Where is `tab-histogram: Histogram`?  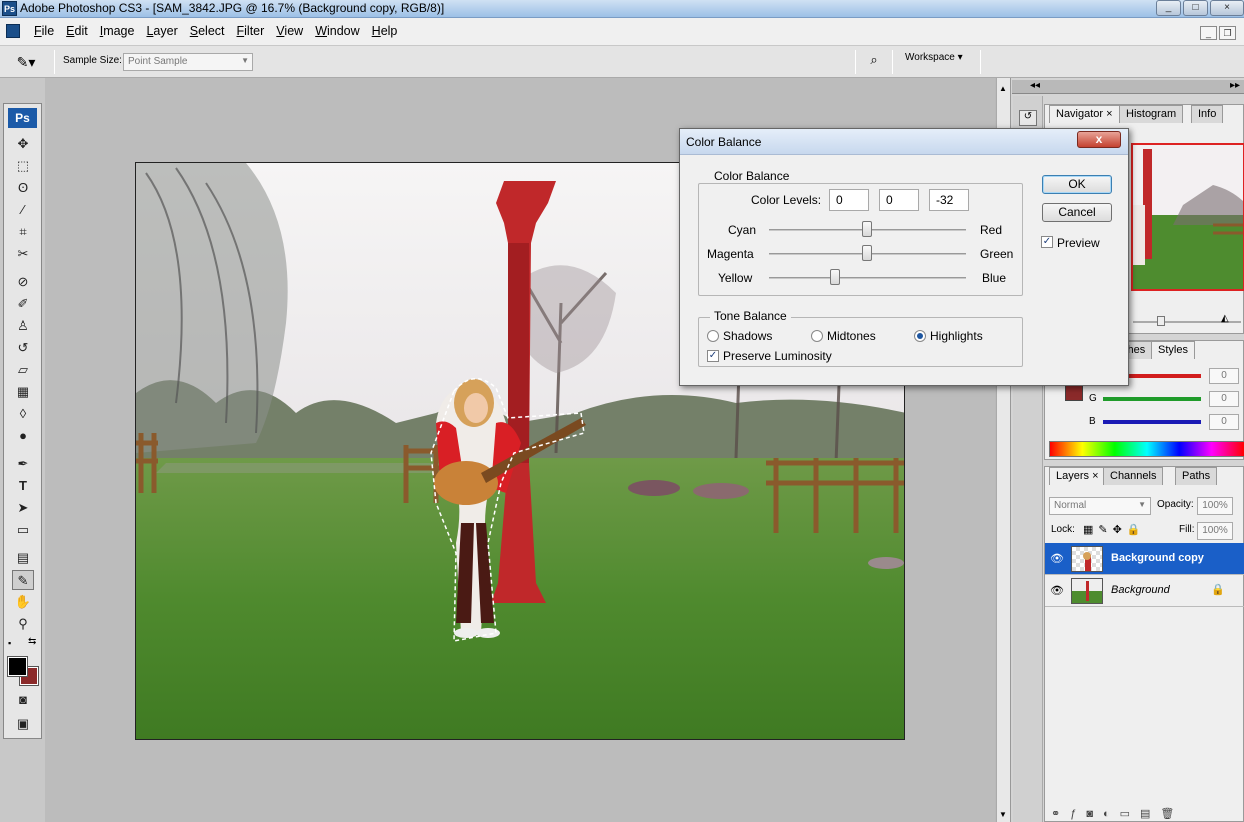 tab-histogram: Histogram is located at coordinates (1151, 114).